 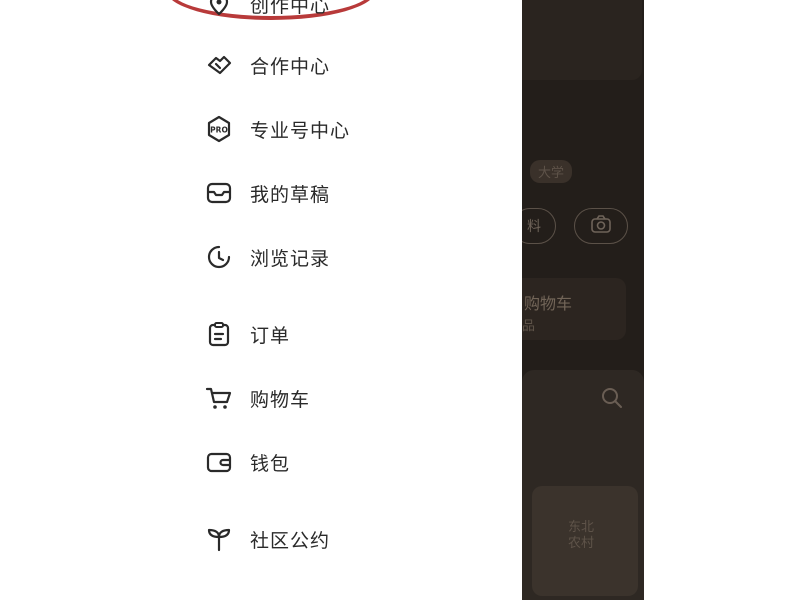 I want to click on menu-item-collaboration-center: 合作中心, so click(x=267, y=65).